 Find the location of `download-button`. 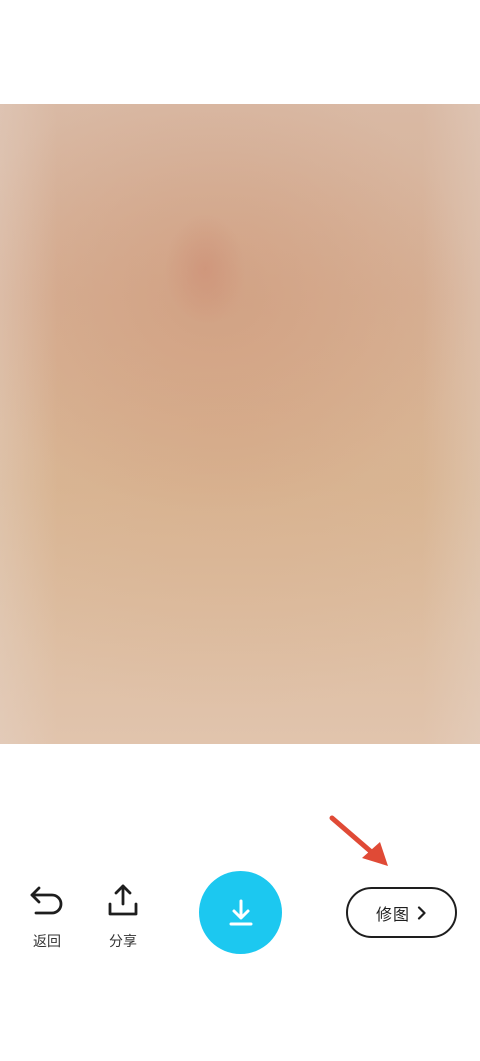

download-button is located at coordinates (240, 912).